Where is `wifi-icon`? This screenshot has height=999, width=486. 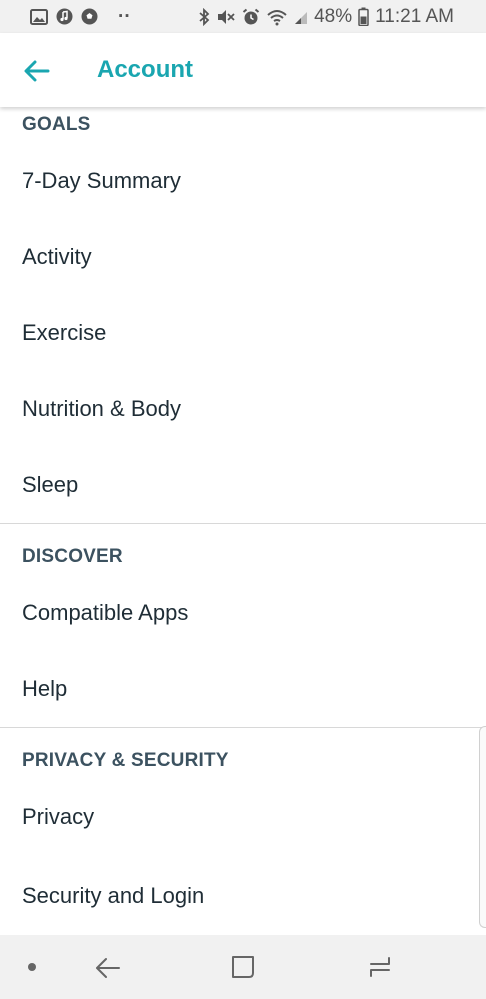
wifi-icon is located at coordinates (277, 17).